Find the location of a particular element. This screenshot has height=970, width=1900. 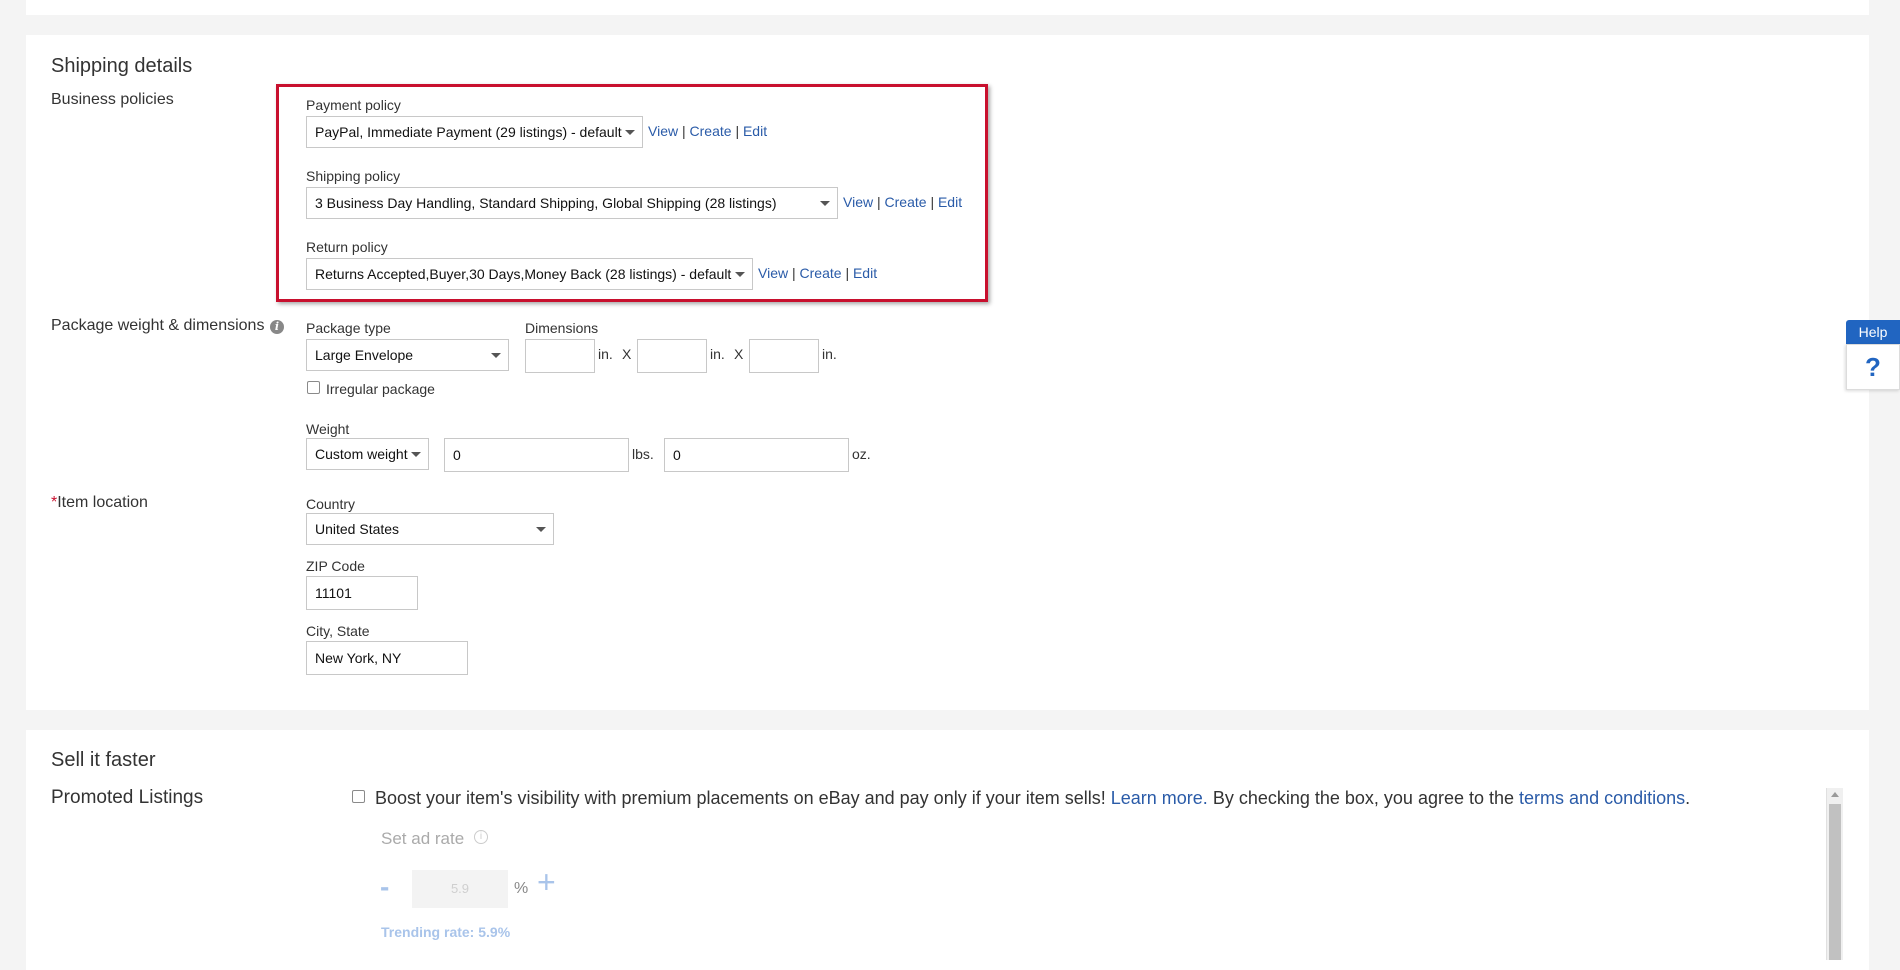

decrease-rate-button: - is located at coordinates (384, 887).